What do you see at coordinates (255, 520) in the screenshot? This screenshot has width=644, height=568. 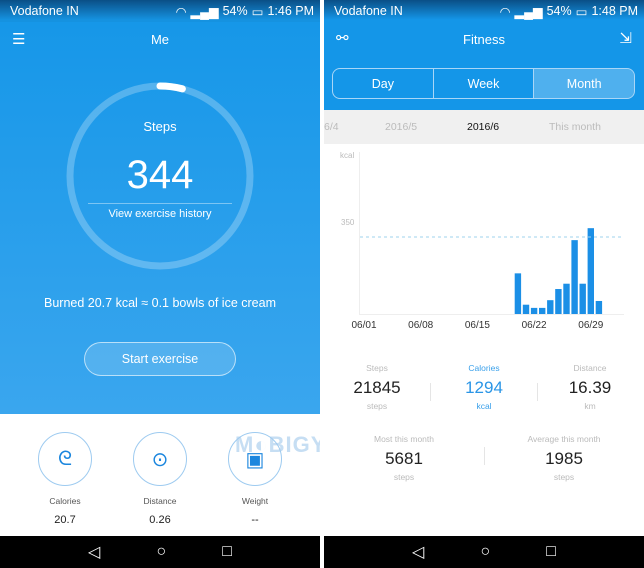 I see `tile-value: --` at bounding box center [255, 520].